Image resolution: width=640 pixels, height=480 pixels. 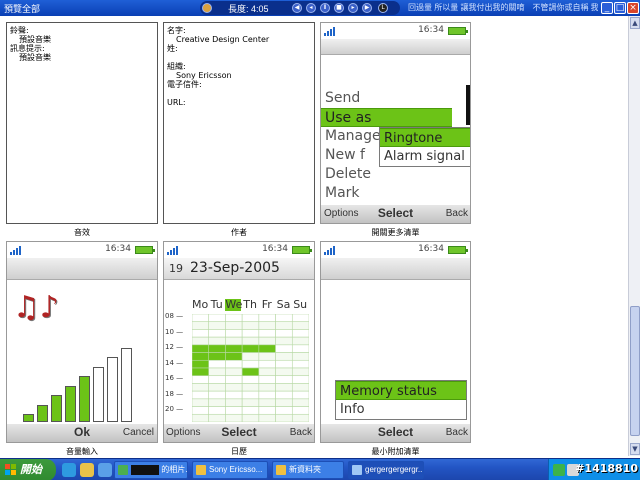 I want to click on week-grid, so click(x=250, y=368).